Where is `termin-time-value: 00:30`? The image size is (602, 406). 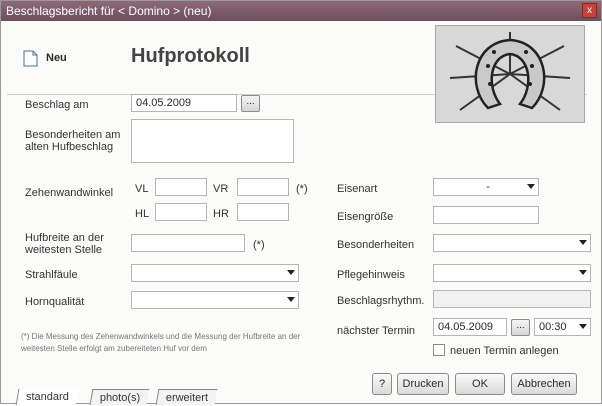
termin-time-value: 00:30 is located at coordinates (553, 327).